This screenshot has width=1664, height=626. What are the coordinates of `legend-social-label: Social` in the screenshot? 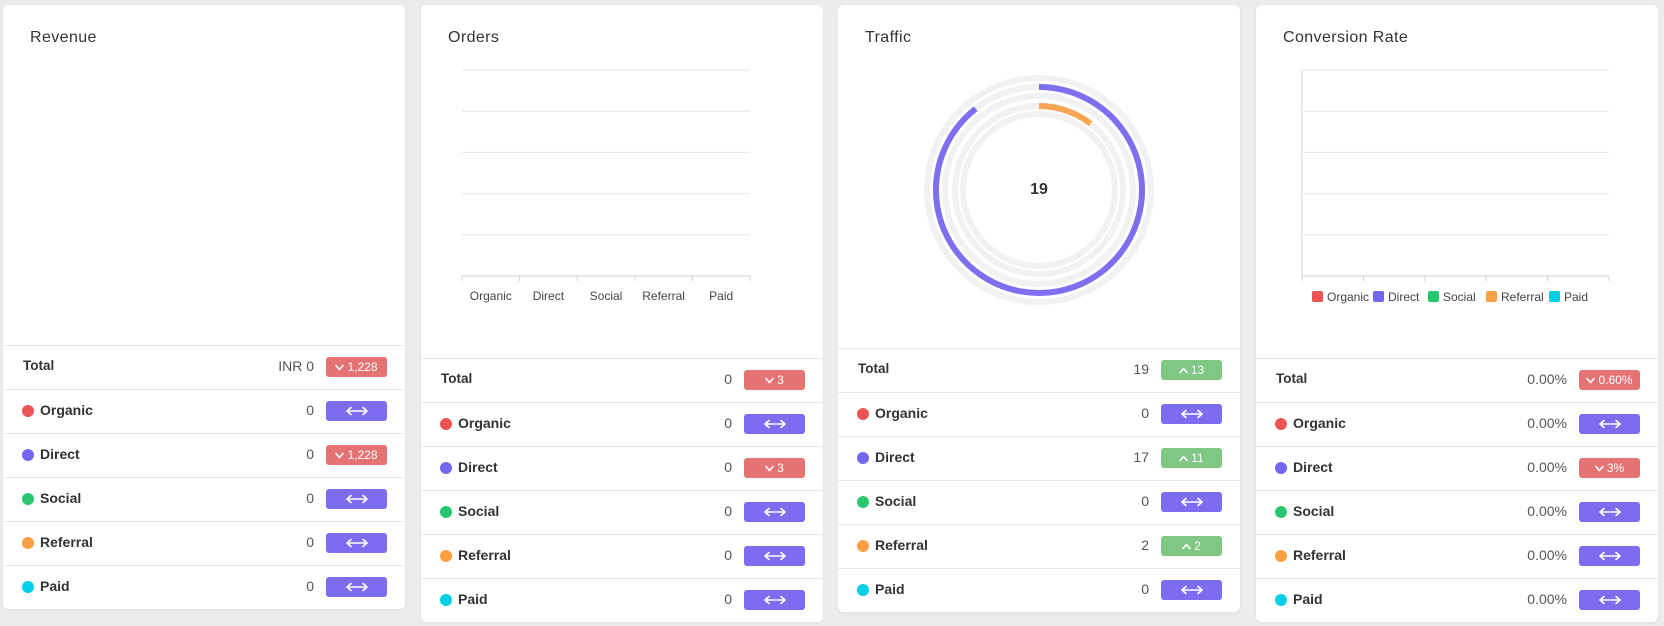 It's located at (1459, 297).